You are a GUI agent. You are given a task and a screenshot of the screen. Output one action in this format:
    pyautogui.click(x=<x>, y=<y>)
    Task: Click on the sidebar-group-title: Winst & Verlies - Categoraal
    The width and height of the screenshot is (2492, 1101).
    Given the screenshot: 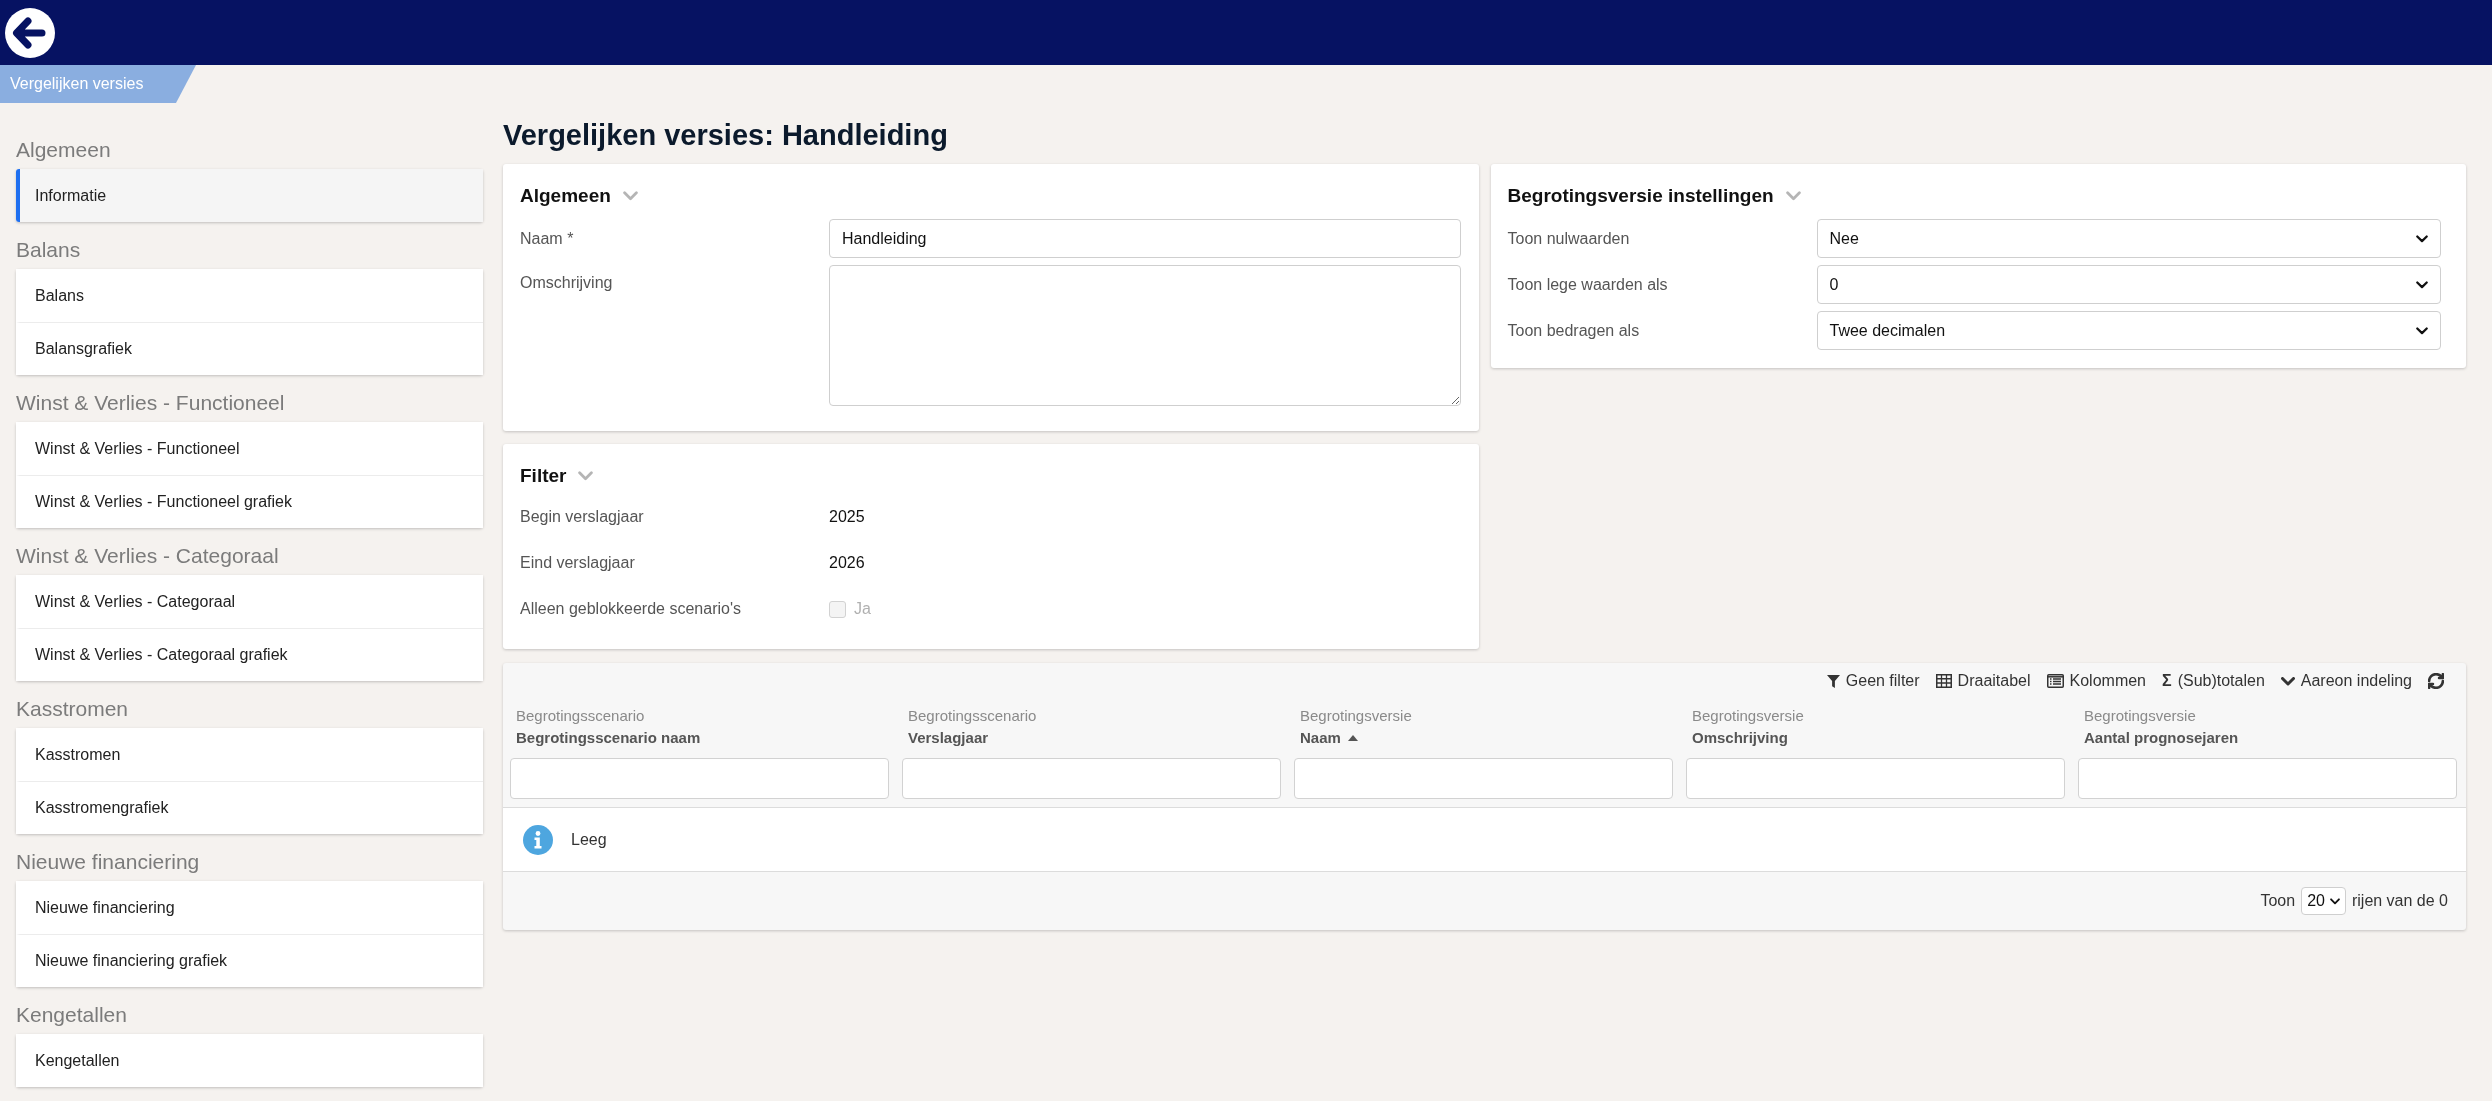 What is the action you would take?
    pyautogui.click(x=147, y=556)
    